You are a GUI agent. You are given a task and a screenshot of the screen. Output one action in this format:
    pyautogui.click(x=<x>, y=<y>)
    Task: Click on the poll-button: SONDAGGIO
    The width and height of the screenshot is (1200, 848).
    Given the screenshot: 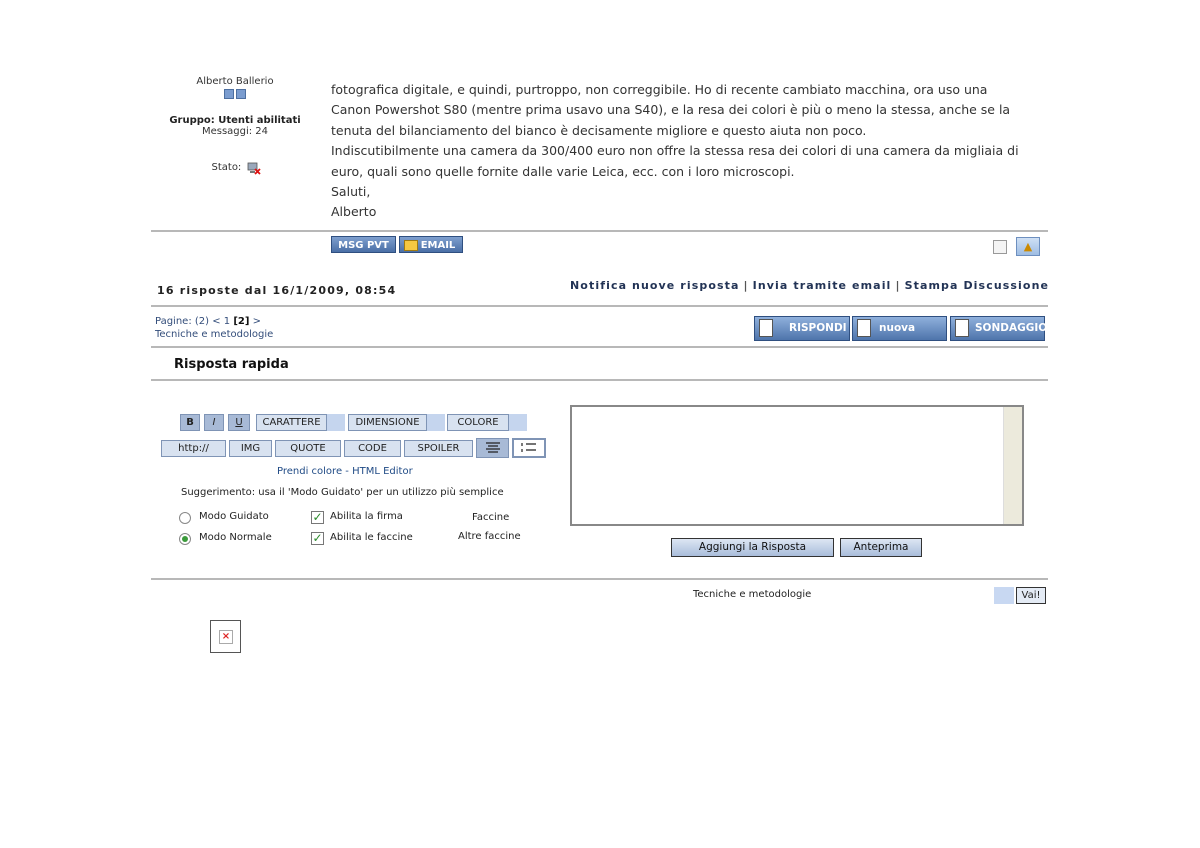 What is the action you would take?
    pyautogui.click(x=999, y=328)
    